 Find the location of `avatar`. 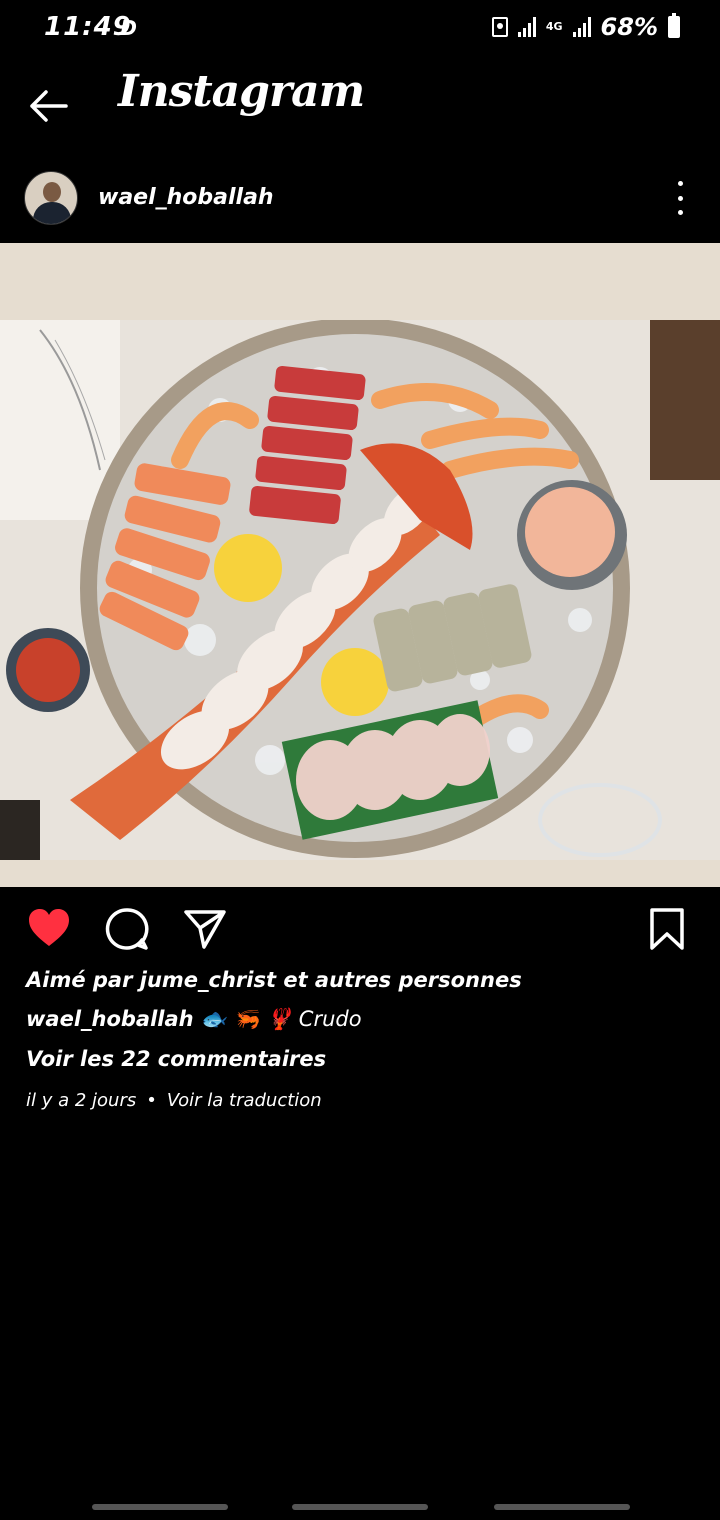

avatar is located at coordinates (51, 198).